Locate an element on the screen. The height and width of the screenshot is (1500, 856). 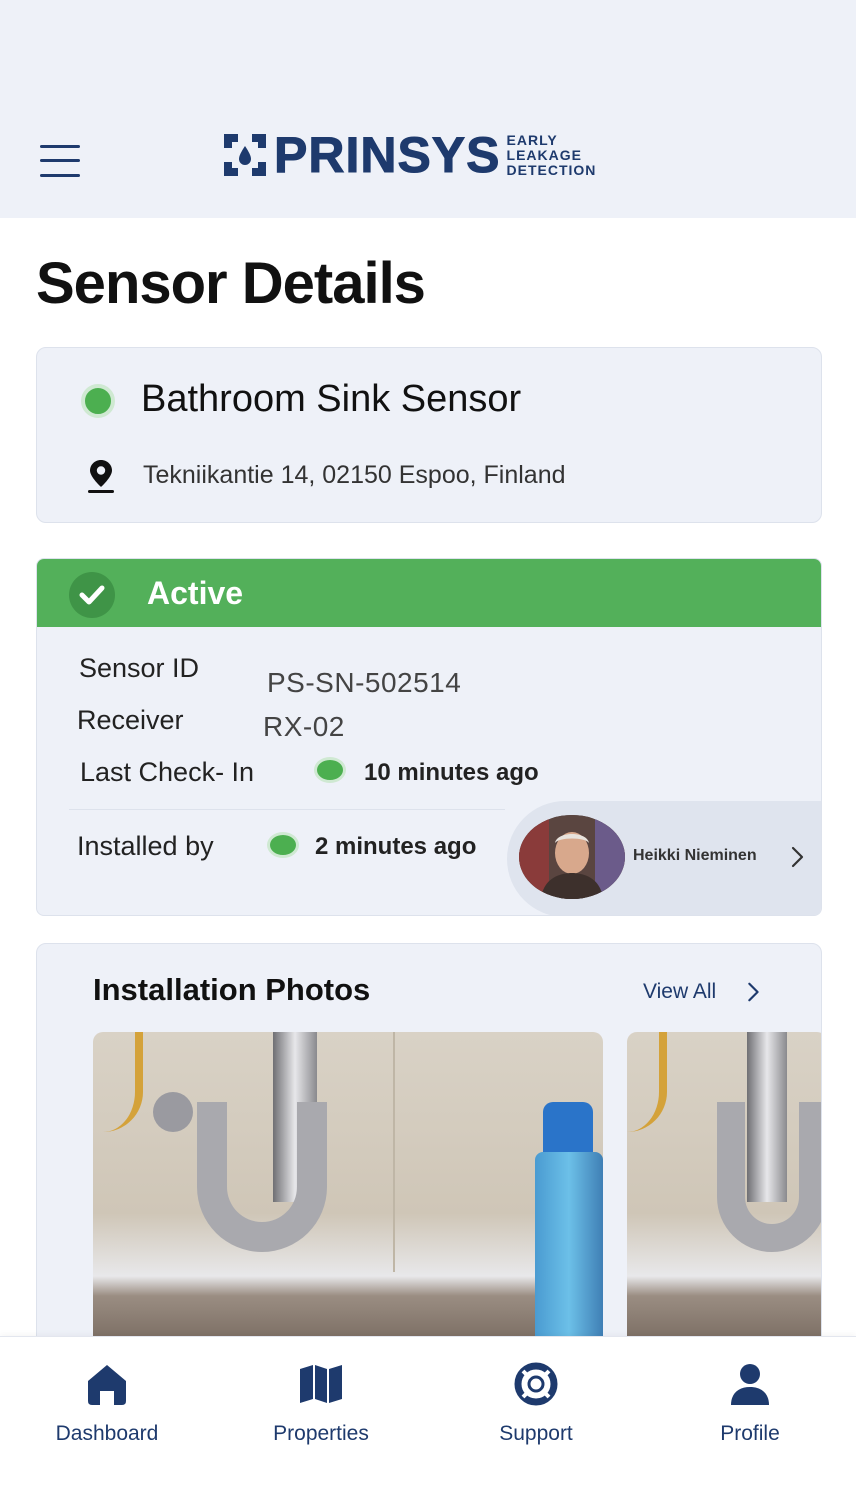
nav-dashboard: Dashboard is located at coordinates (107, 1403).